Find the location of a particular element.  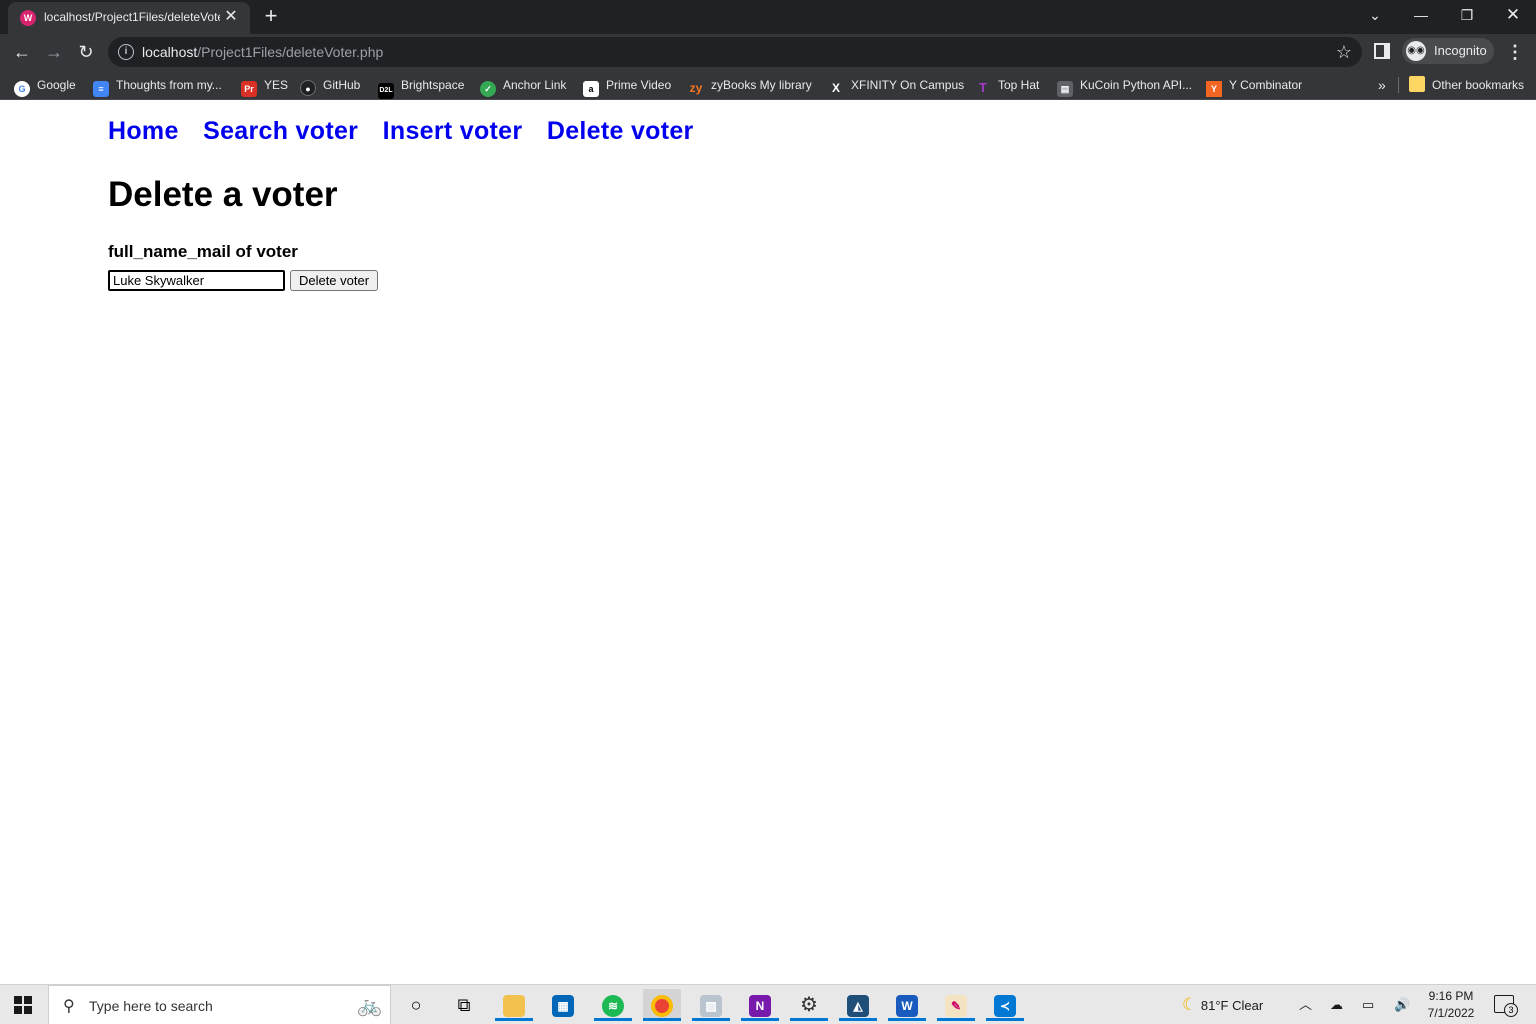

photos-app-icon: ▨ is located at coordinates (711, 1006).